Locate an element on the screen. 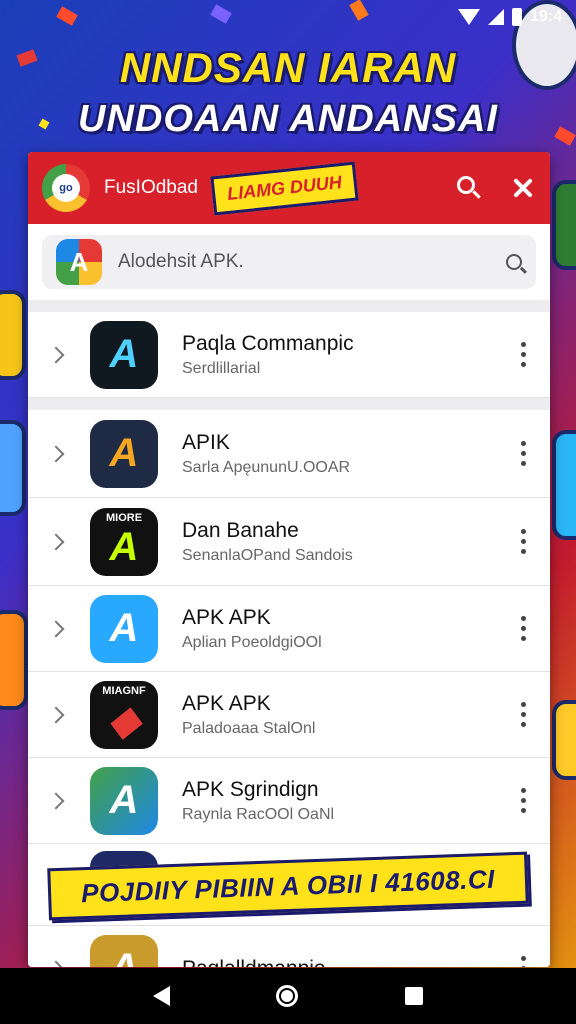  app-store-icon is located at coordinates (79, 262).